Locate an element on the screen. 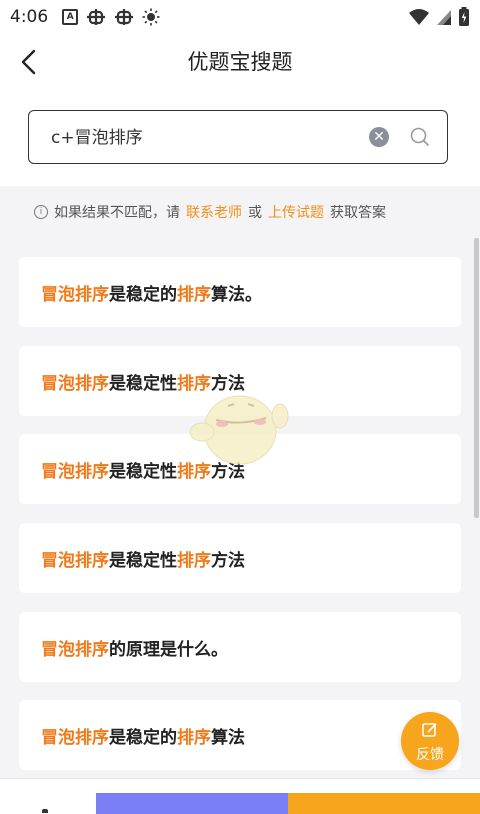 The width and height of the screenshot is (480, 814). result-card: 冒泡排序 的原理是什么。 is located at coordinates (240, 647).